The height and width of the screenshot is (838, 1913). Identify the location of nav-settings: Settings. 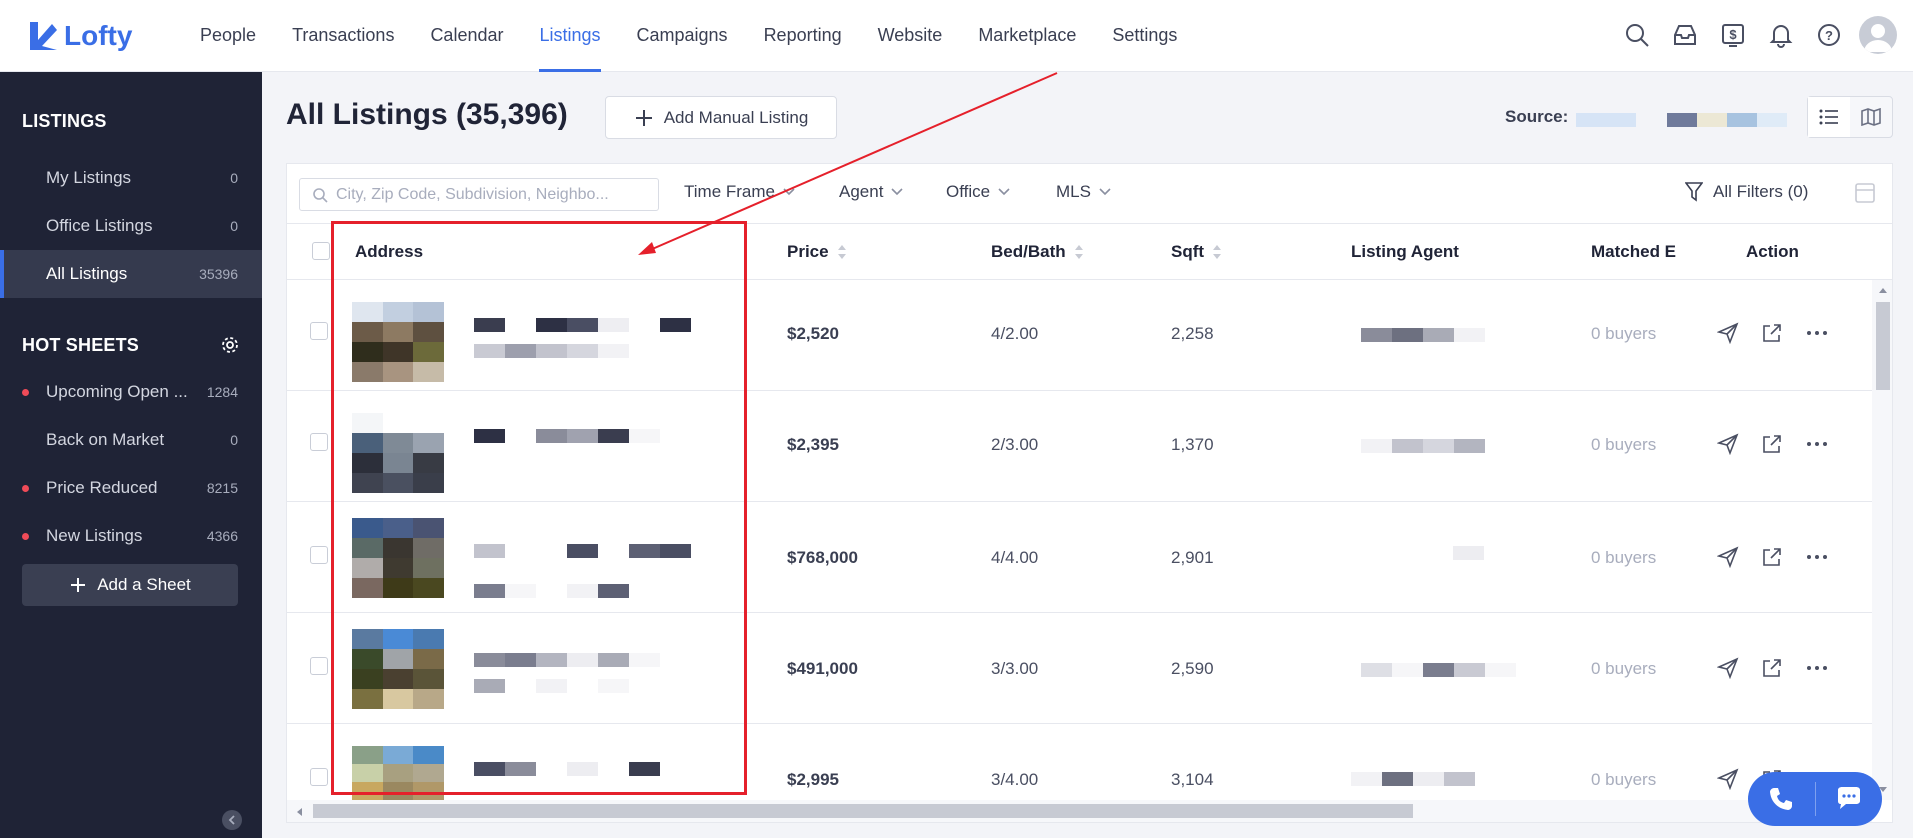
(1144, 36).